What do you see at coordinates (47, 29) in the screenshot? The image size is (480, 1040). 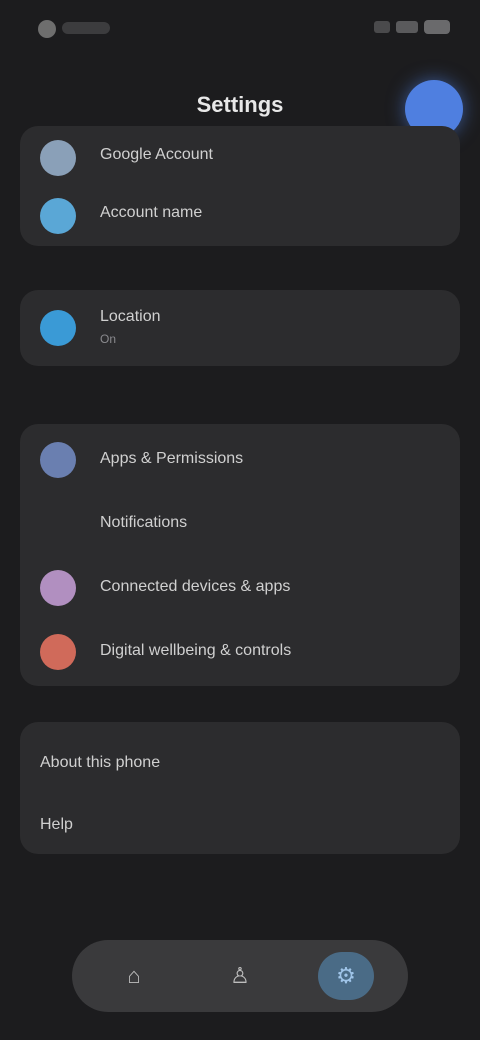 I see `app-icon` at bounding box center [47, 29].